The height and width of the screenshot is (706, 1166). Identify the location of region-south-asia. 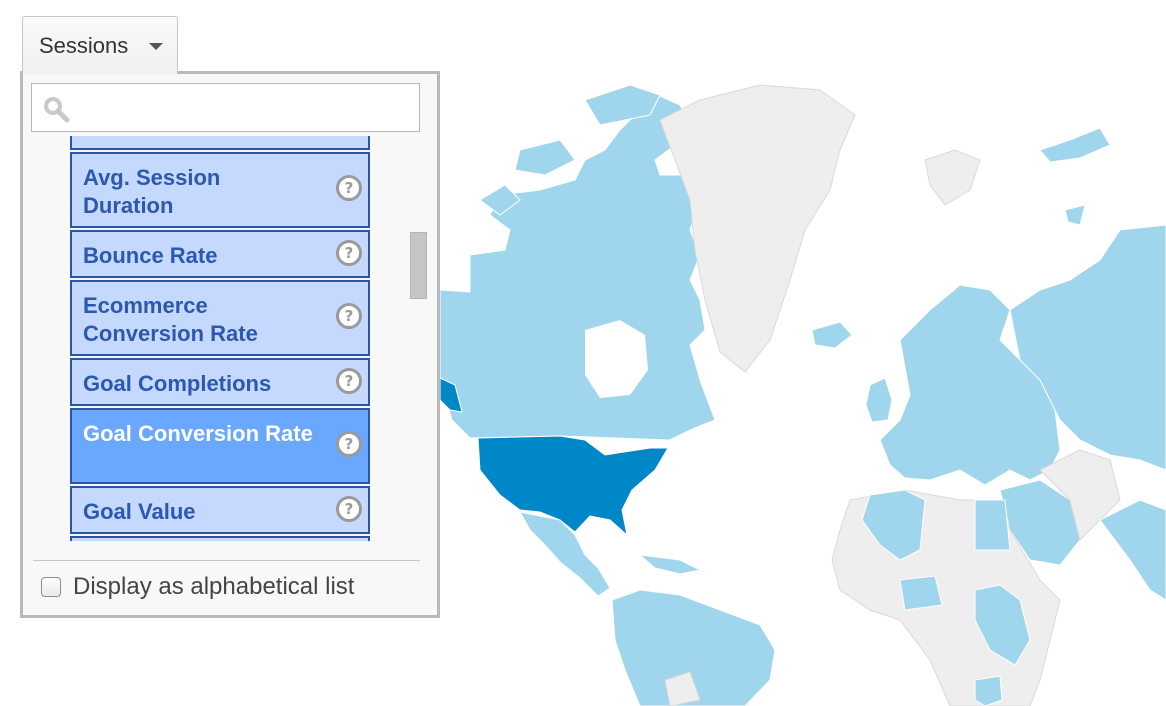
(1132, 550).